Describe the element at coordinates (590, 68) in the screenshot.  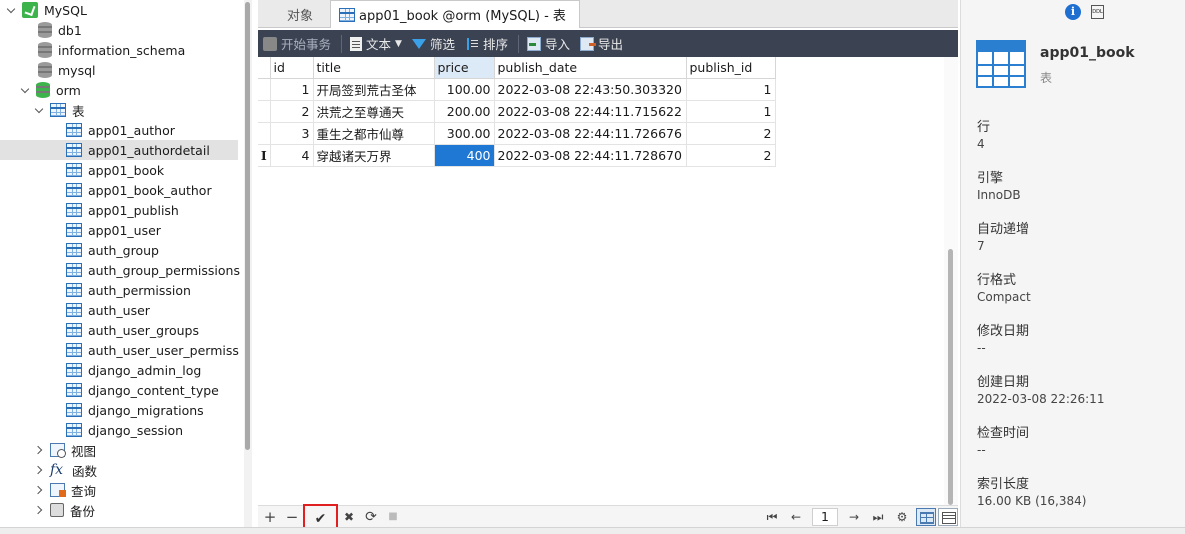
I see `column-header-publish-date: publish_date` at that location.